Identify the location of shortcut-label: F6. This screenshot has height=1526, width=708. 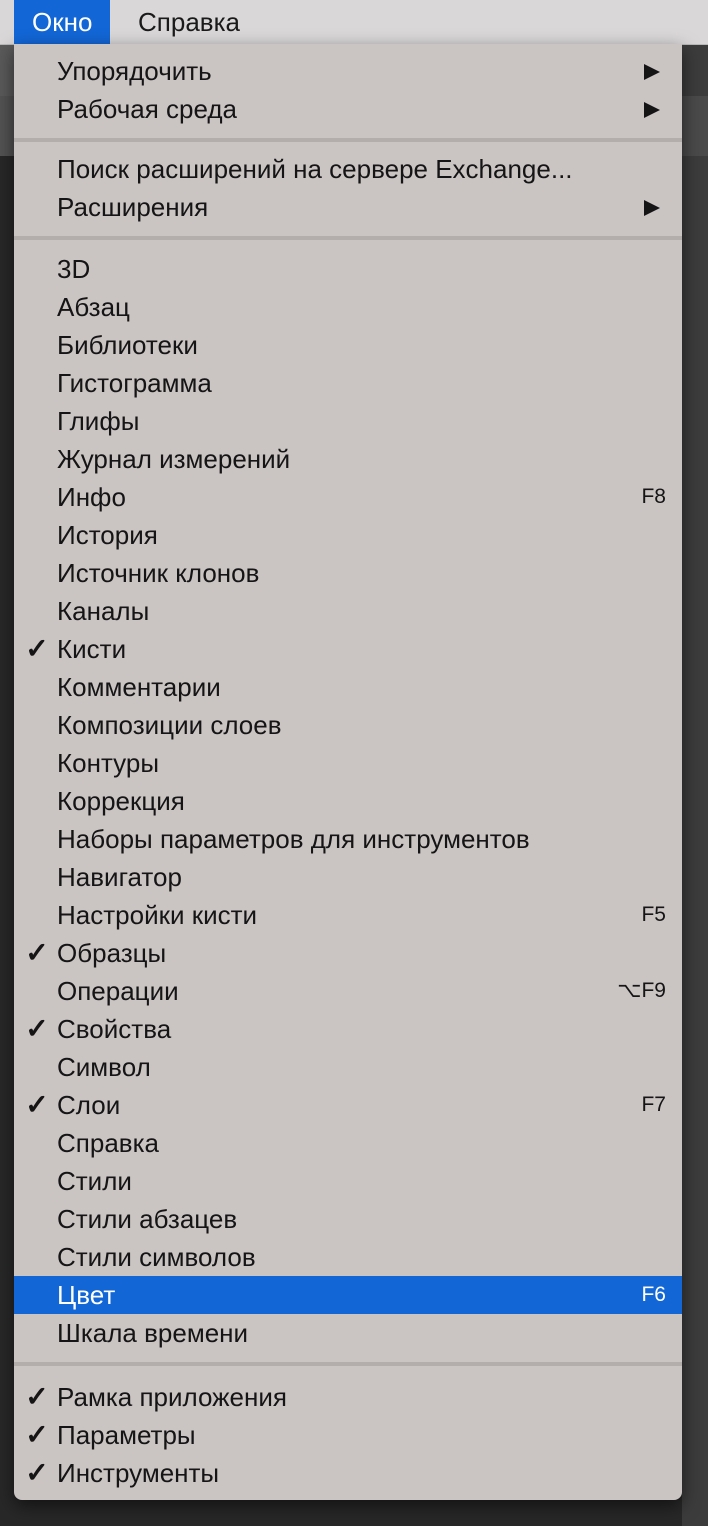
(653, 1294).